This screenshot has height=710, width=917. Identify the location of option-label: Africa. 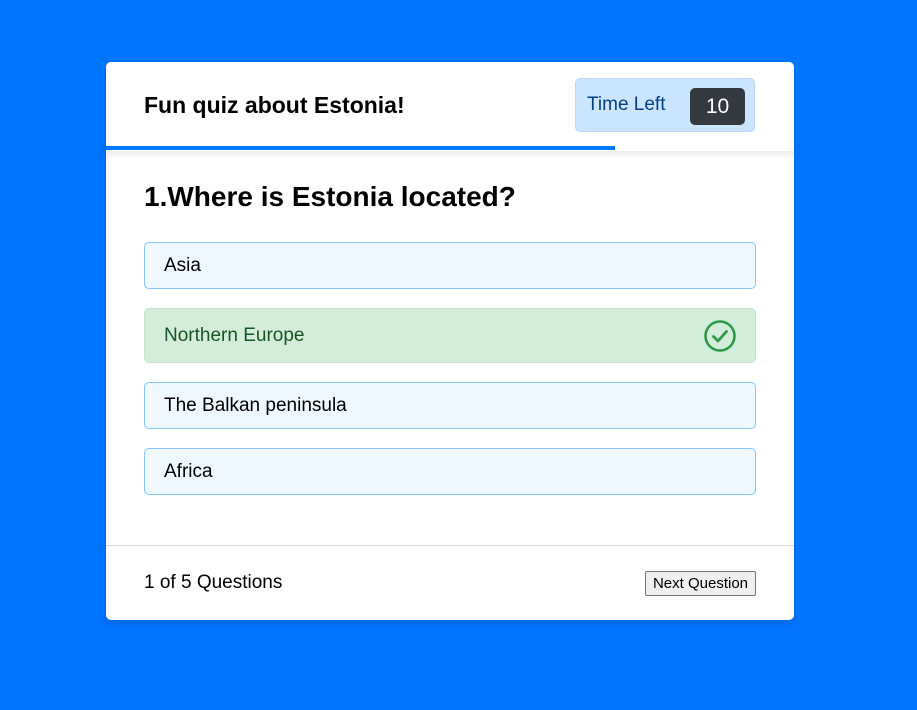
(188, 471).